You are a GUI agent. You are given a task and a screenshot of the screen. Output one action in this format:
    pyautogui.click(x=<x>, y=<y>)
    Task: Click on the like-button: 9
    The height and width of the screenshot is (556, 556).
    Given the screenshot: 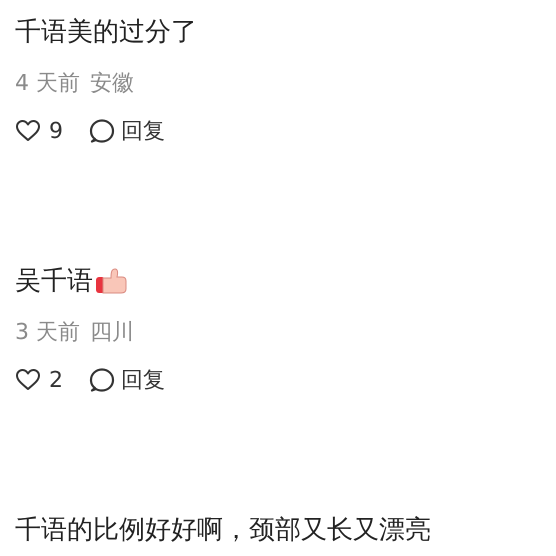 What is the action you would take?
    pyautogui.click(x=39, y=131)
    